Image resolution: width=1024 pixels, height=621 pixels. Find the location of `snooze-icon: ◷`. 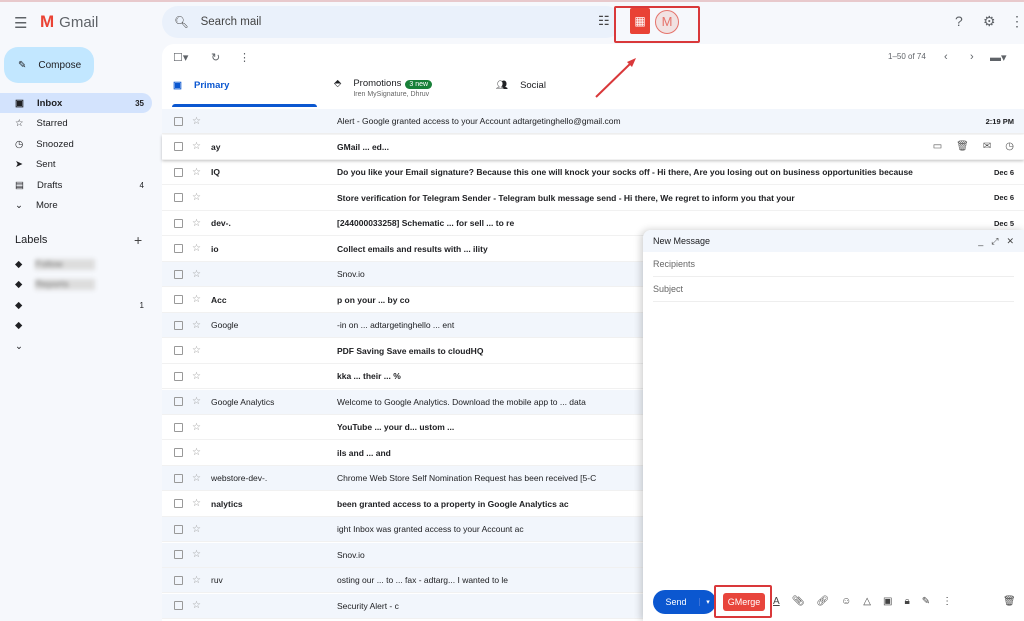

snooze-icon: ◷ is located at coordinates (1009, 146).